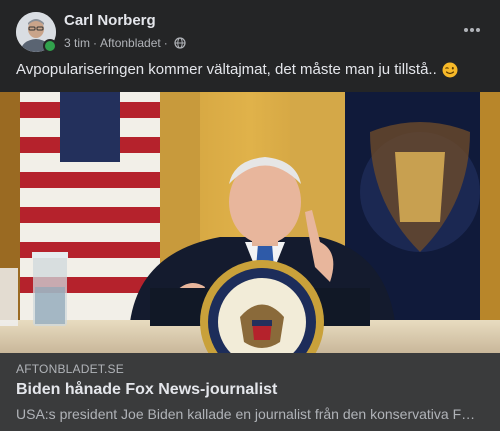 This screenshot has height=431, width=500. What do you see at coordinates (110, 20) in the screenshot?
I see `author-name: Carl Norberg` at bounding box center [110, 20].